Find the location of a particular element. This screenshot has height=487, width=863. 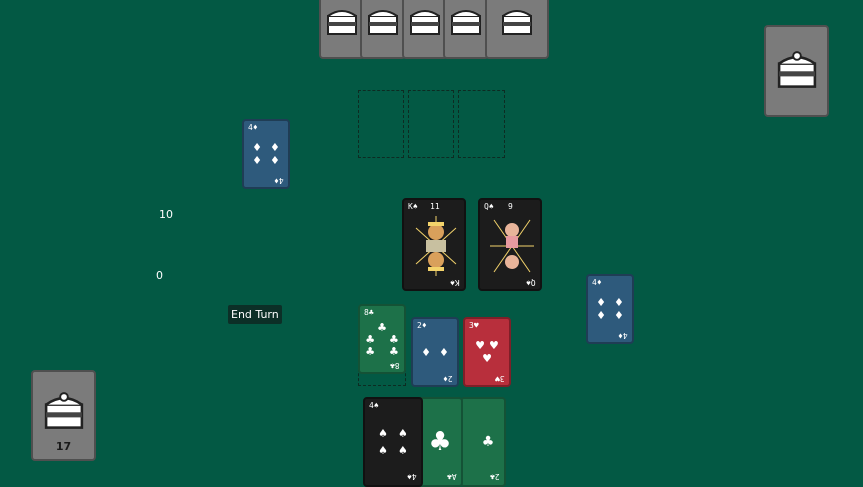

king-portrait-icon is located at coordinates (435, 245).